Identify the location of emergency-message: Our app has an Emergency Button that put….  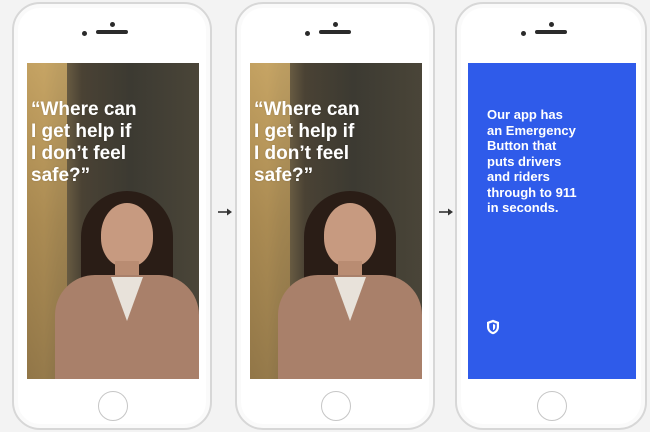
(532, 161).